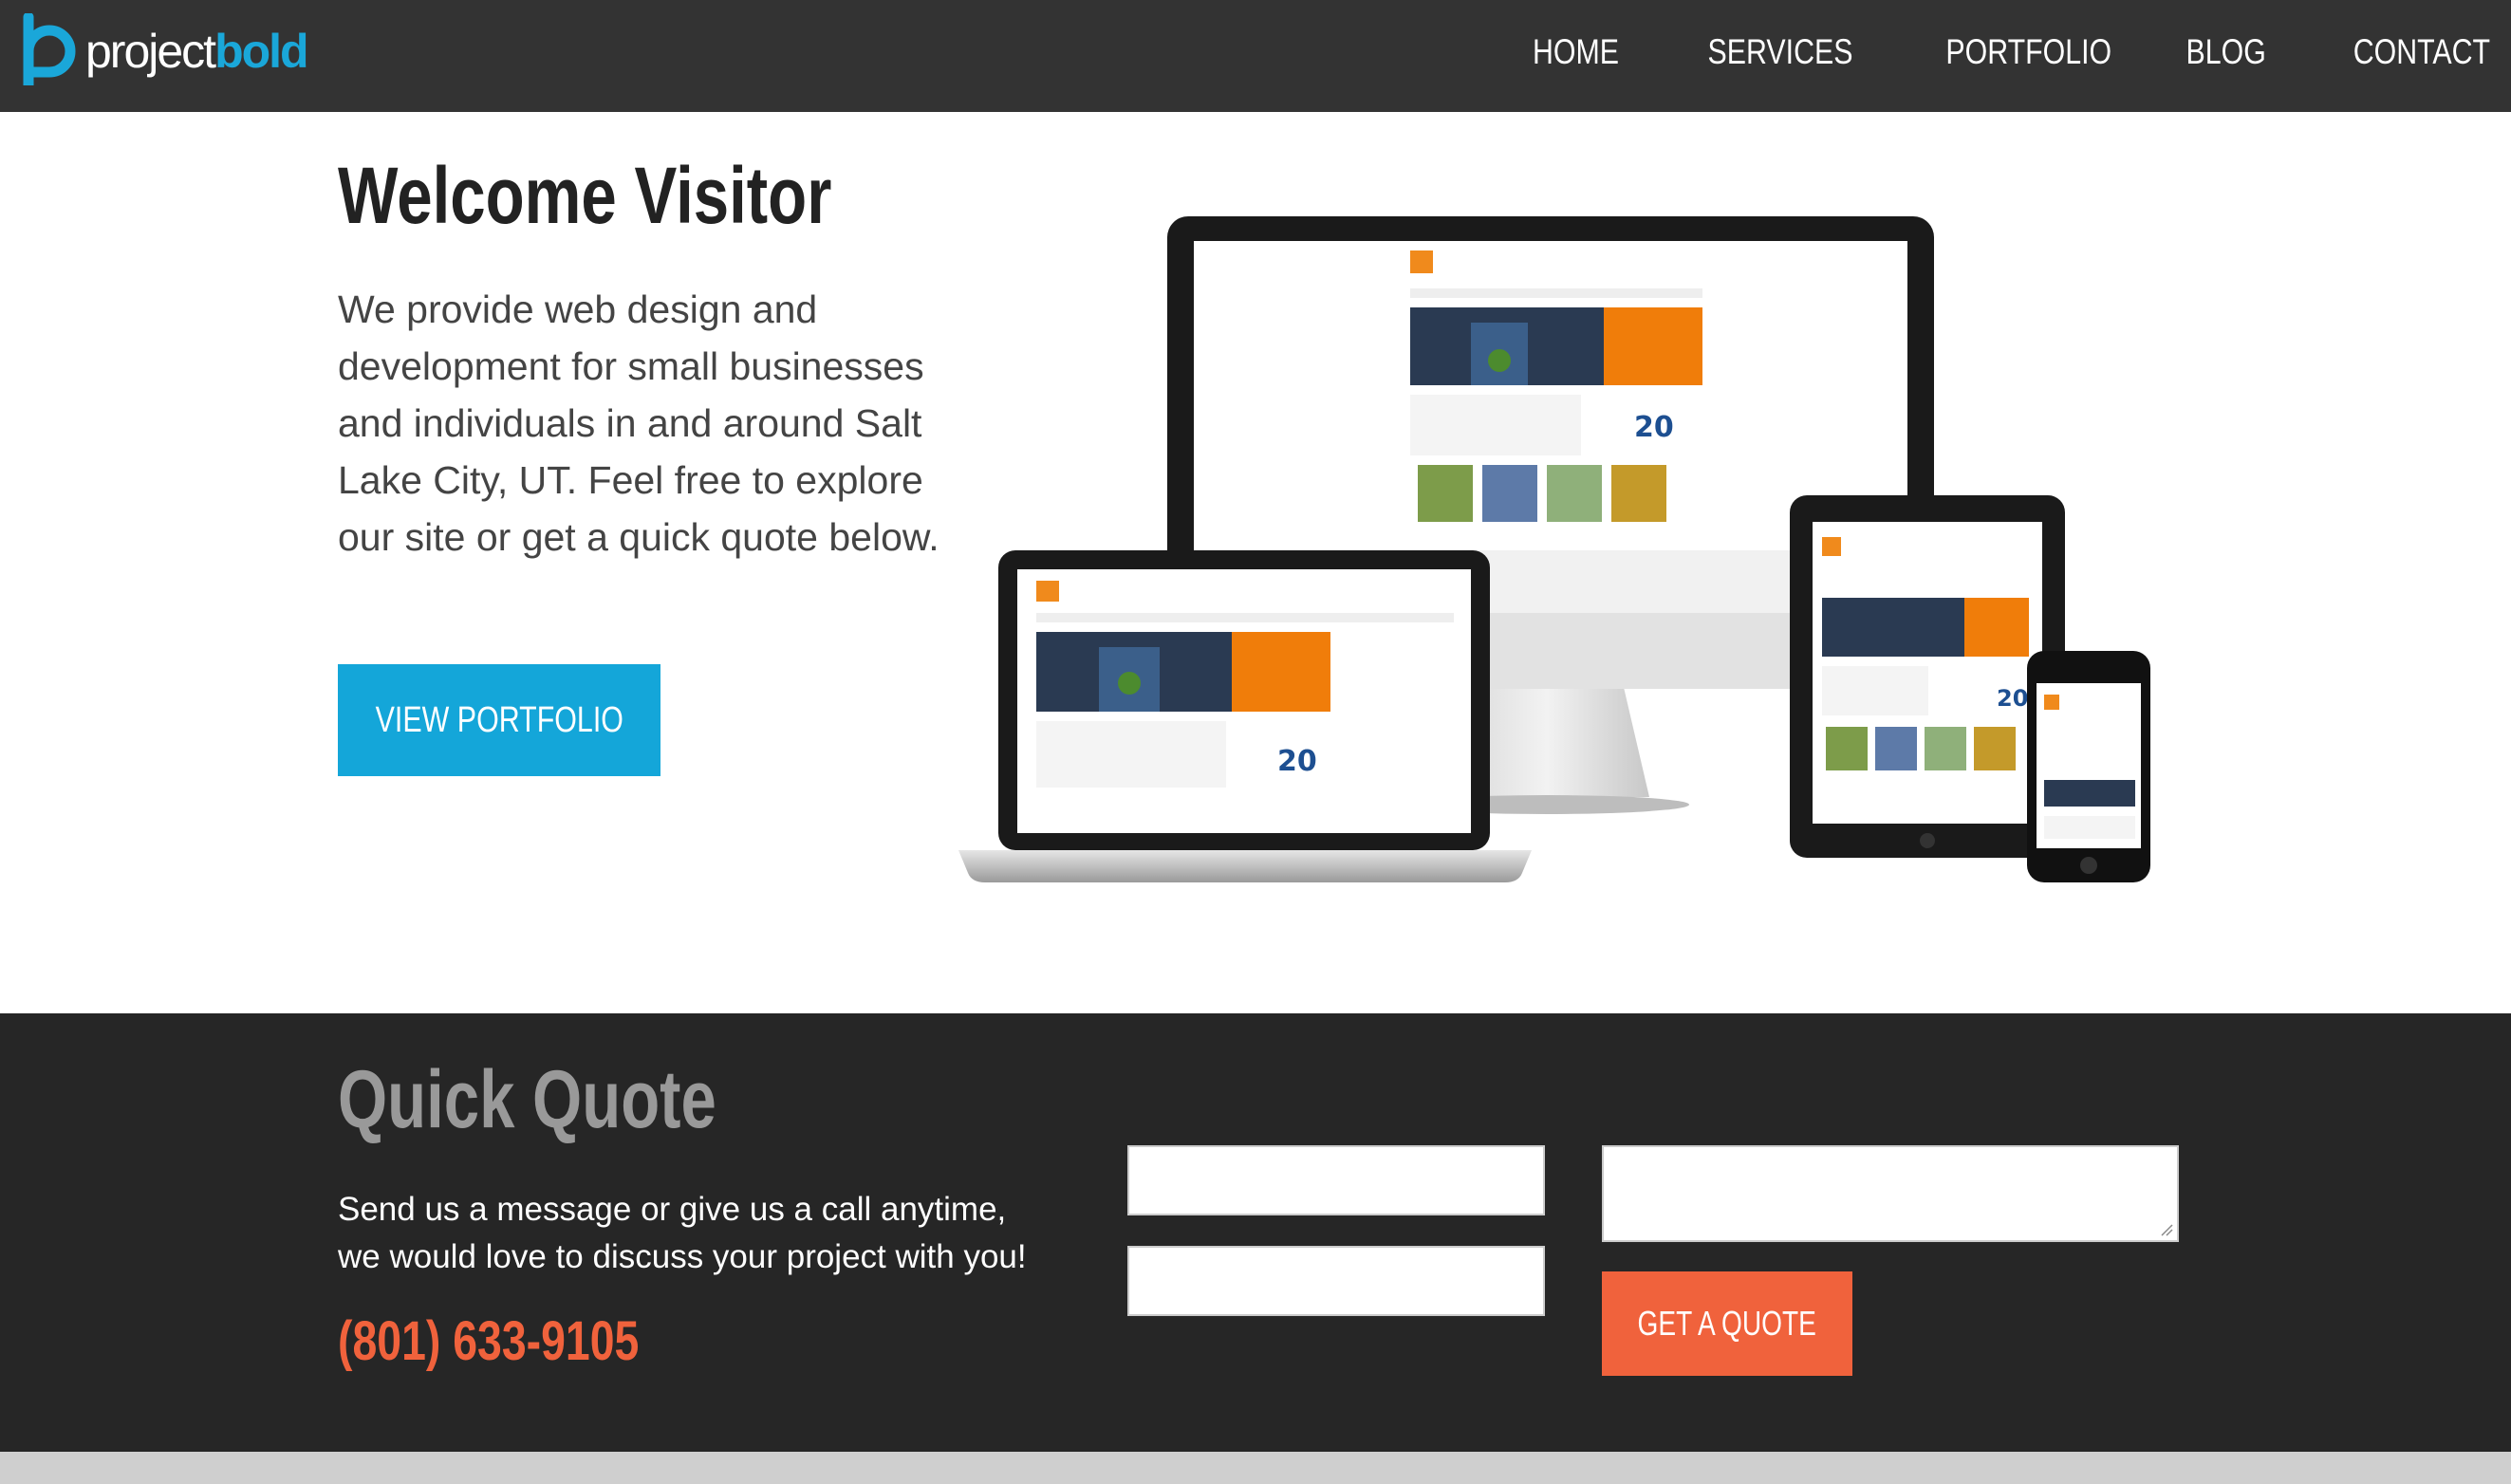 This screenshot has height=1484, width=2511. What do you see at coordinates (1336, 1180) in the screenshot?
I see `name-input` at bounding box center [1336, 1180].